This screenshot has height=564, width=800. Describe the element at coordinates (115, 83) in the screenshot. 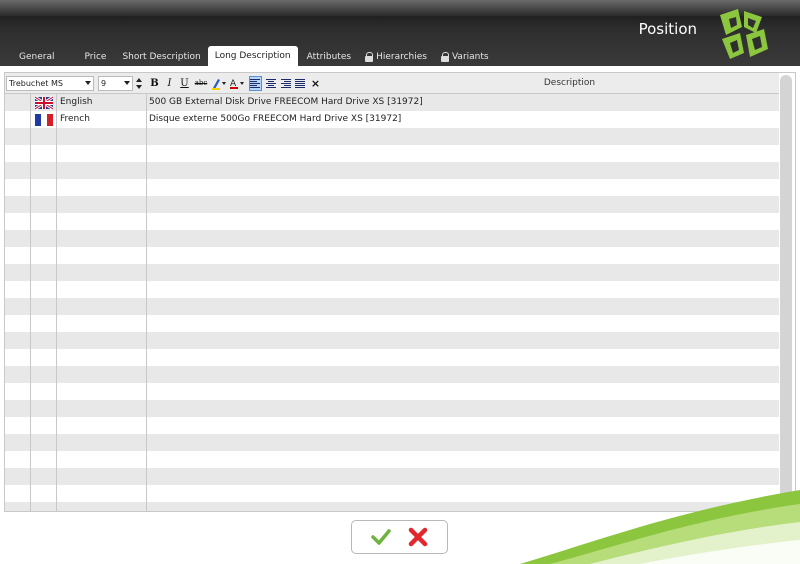

I see `font-size-select: 9` at that location.